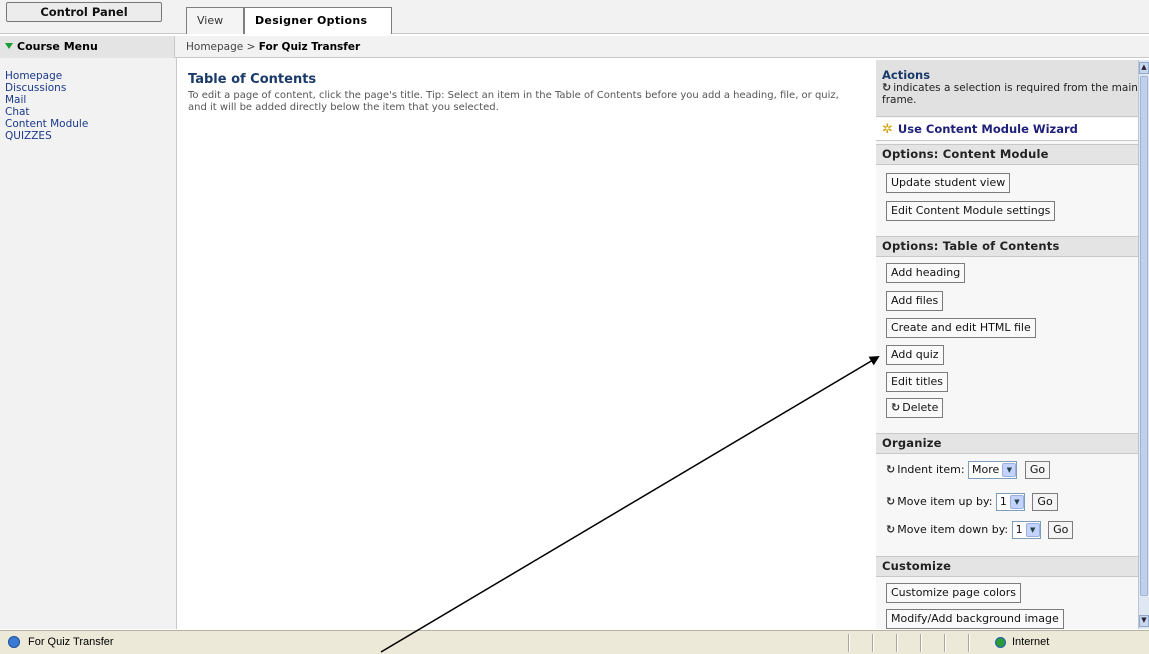  Describe the element at coordinates (1144, 621) in the screenshot. I see `scroll-down-arrow-icon: ▼` at that location.